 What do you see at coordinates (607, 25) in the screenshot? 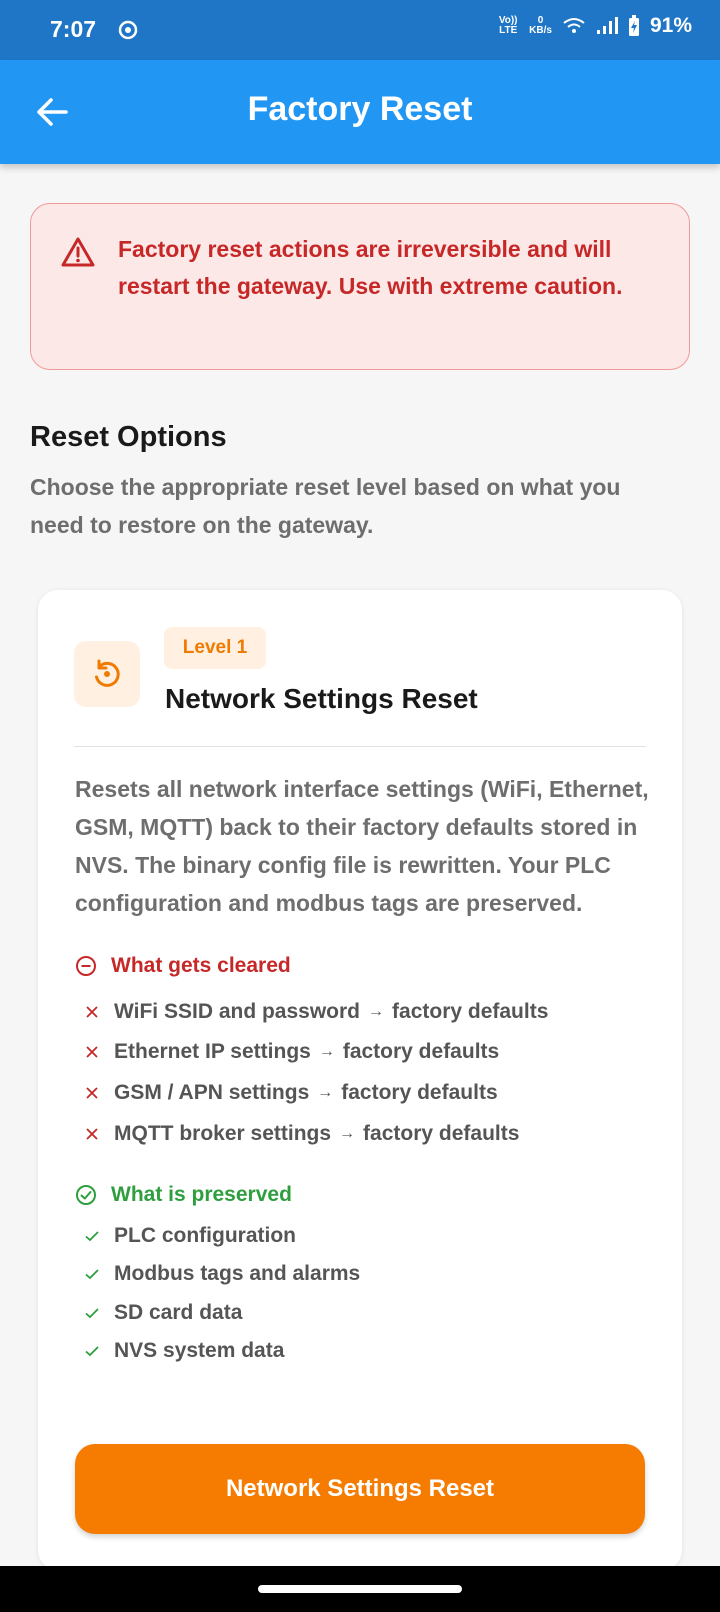
I see `signal-icon` at bounding box center [607, 25].